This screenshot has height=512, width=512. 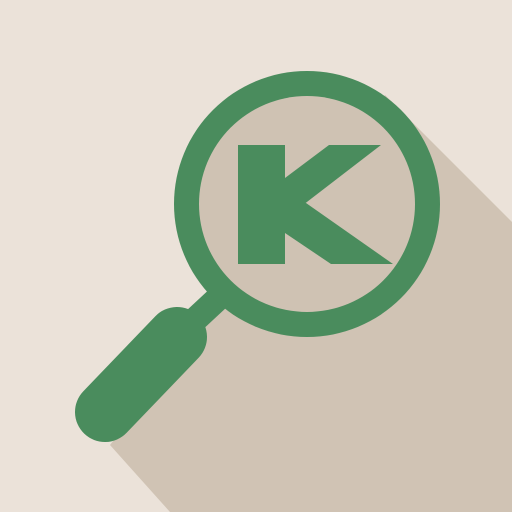 What do you see at coordinates (261, 204) in the screenshot?
I see `k-stem` at bounding box center [261, 204].